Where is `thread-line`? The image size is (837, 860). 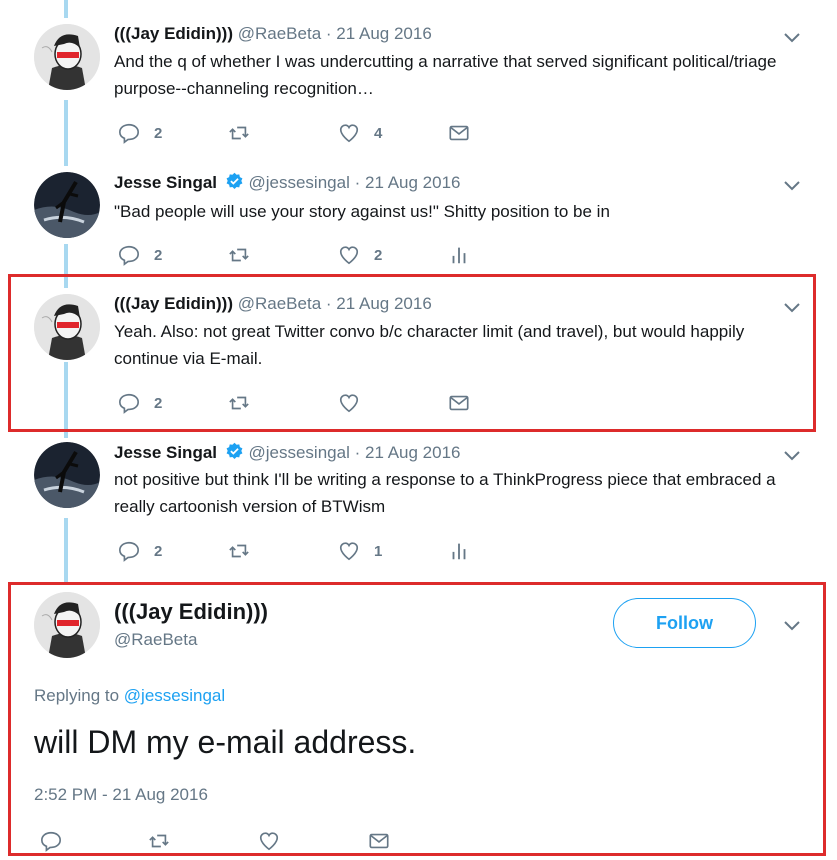 thread-line is located at coordinates (66, 9).